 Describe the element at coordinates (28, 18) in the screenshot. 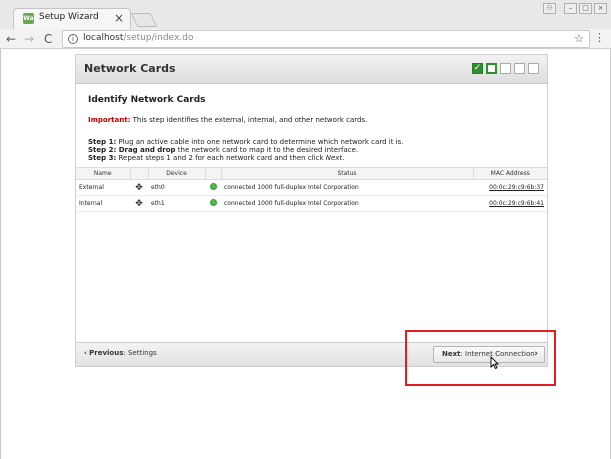

I see `favicon-icon: Wa` at that location.